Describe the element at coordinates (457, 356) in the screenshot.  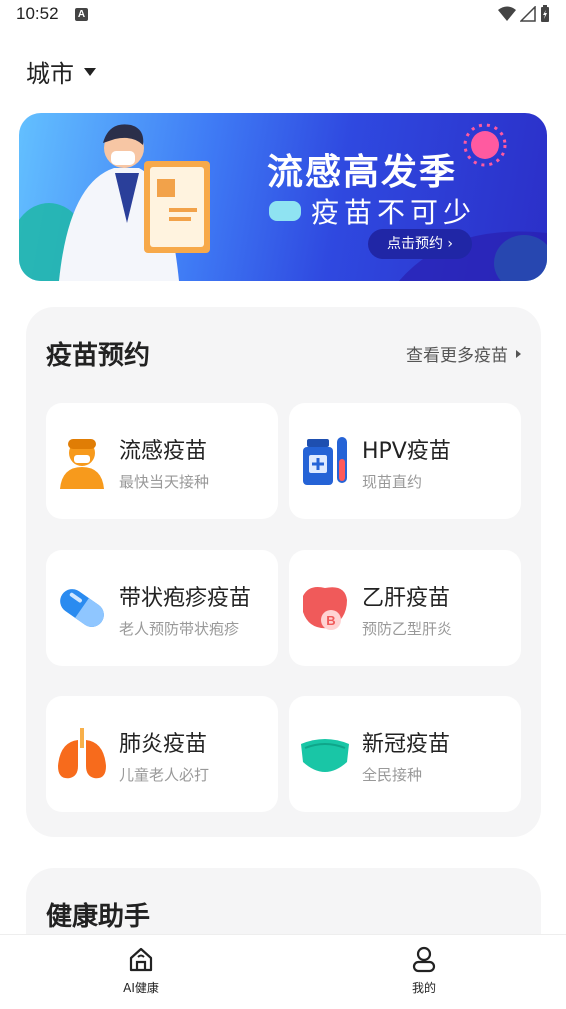
I see `more-vaccines-label: 查看更多疫苗` at that location.